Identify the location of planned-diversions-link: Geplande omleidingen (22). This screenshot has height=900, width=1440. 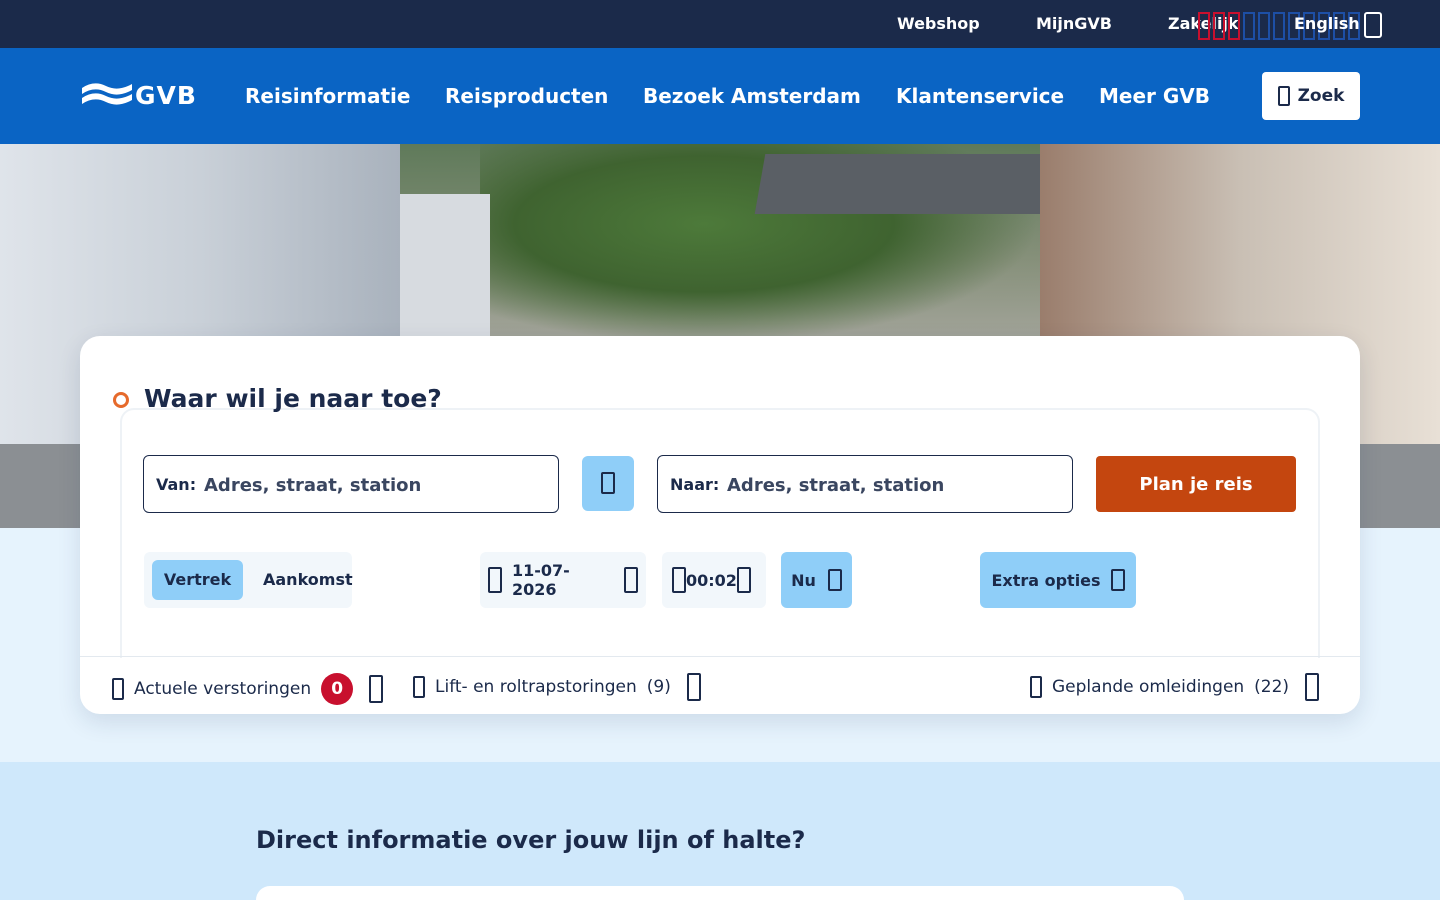
(1175, 687).